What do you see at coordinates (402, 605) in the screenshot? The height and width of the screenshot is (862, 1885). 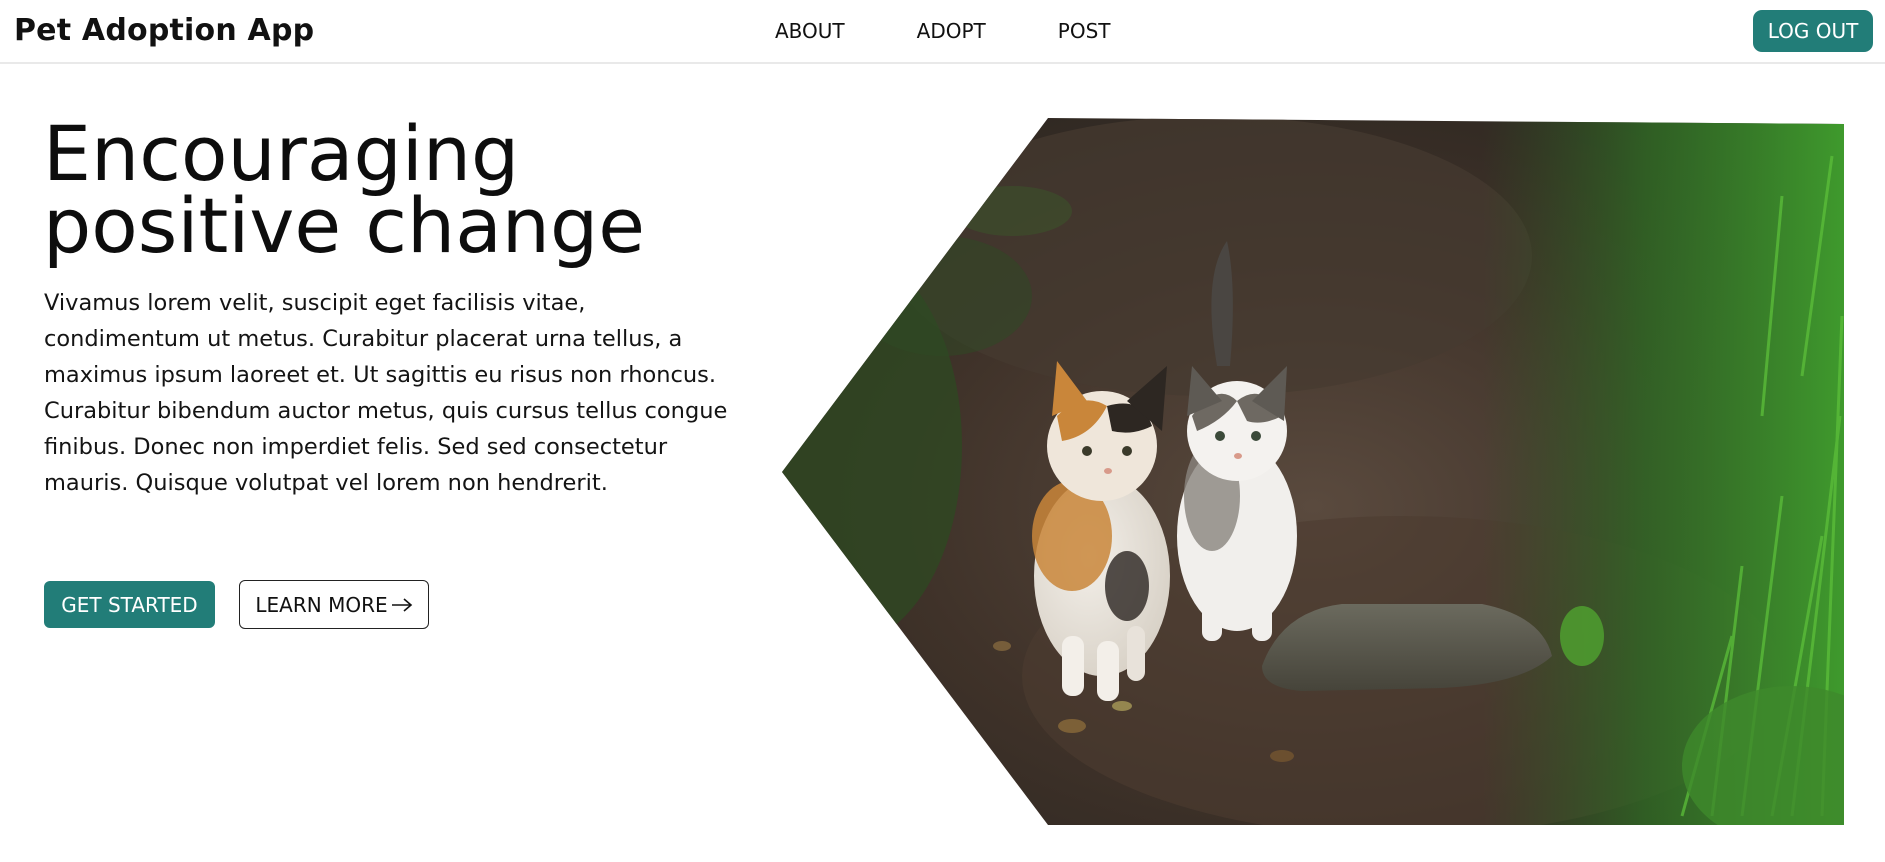 I see `arrow-right-icon` at bounding box center [402, 605].